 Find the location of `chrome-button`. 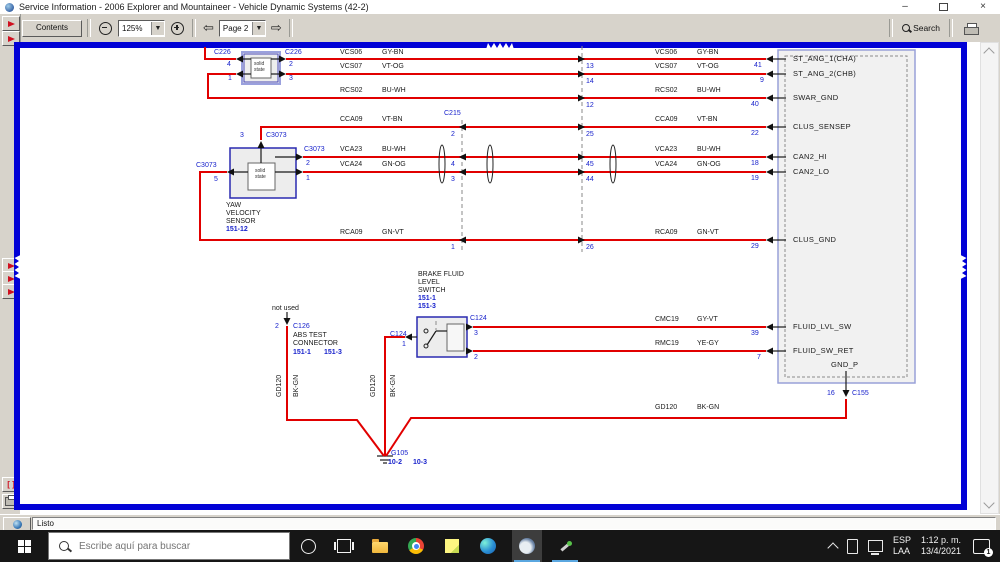

chrome-button is located at coordinates (416, 546).